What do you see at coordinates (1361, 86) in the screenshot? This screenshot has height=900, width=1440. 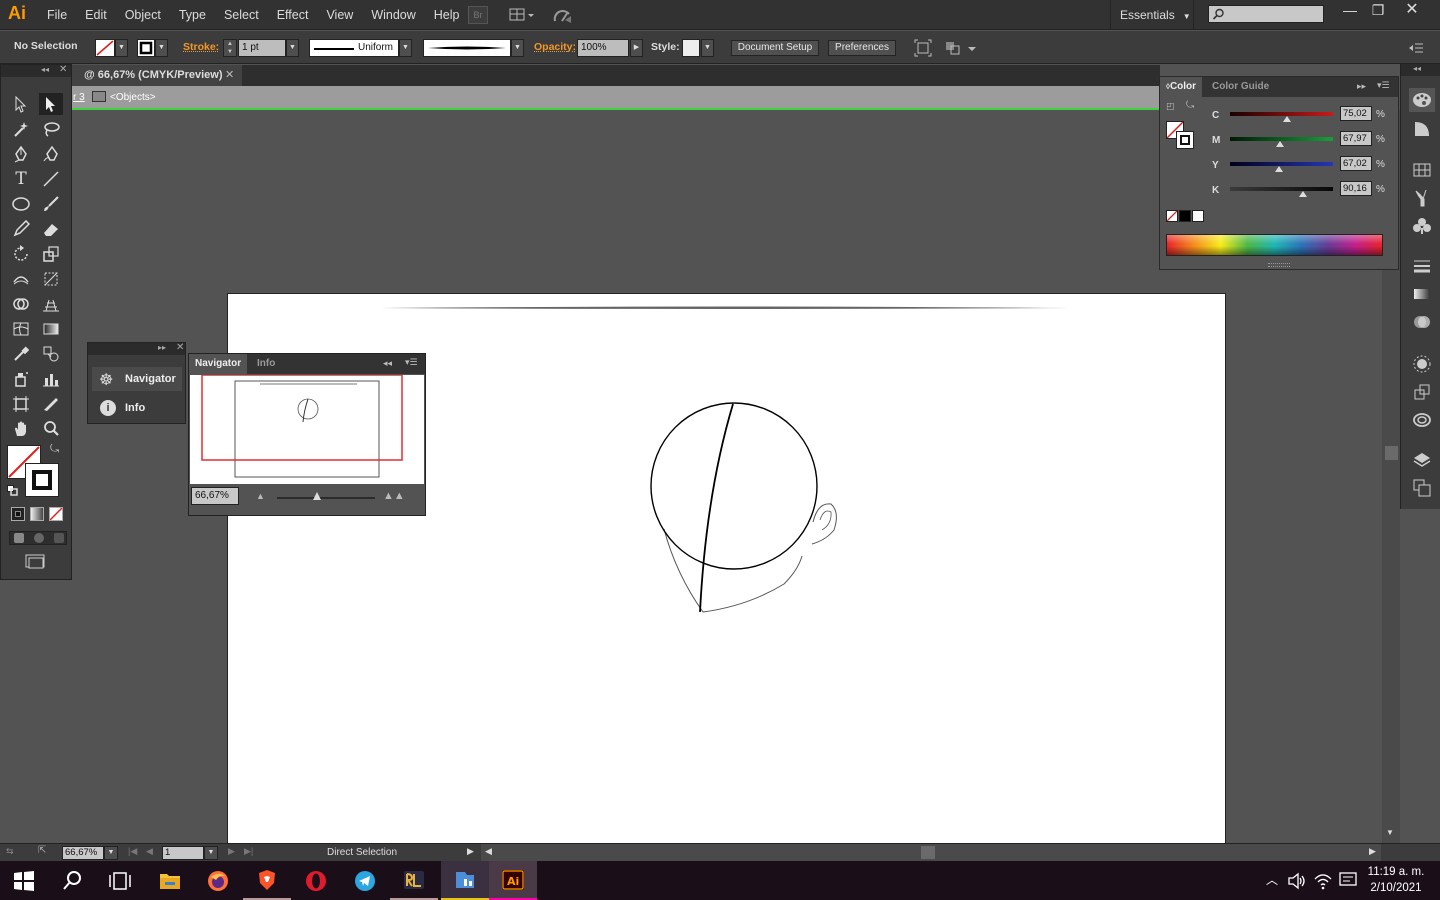 I see `expand-panel-icon: ▸▸` at bounding box center [1361, 86].